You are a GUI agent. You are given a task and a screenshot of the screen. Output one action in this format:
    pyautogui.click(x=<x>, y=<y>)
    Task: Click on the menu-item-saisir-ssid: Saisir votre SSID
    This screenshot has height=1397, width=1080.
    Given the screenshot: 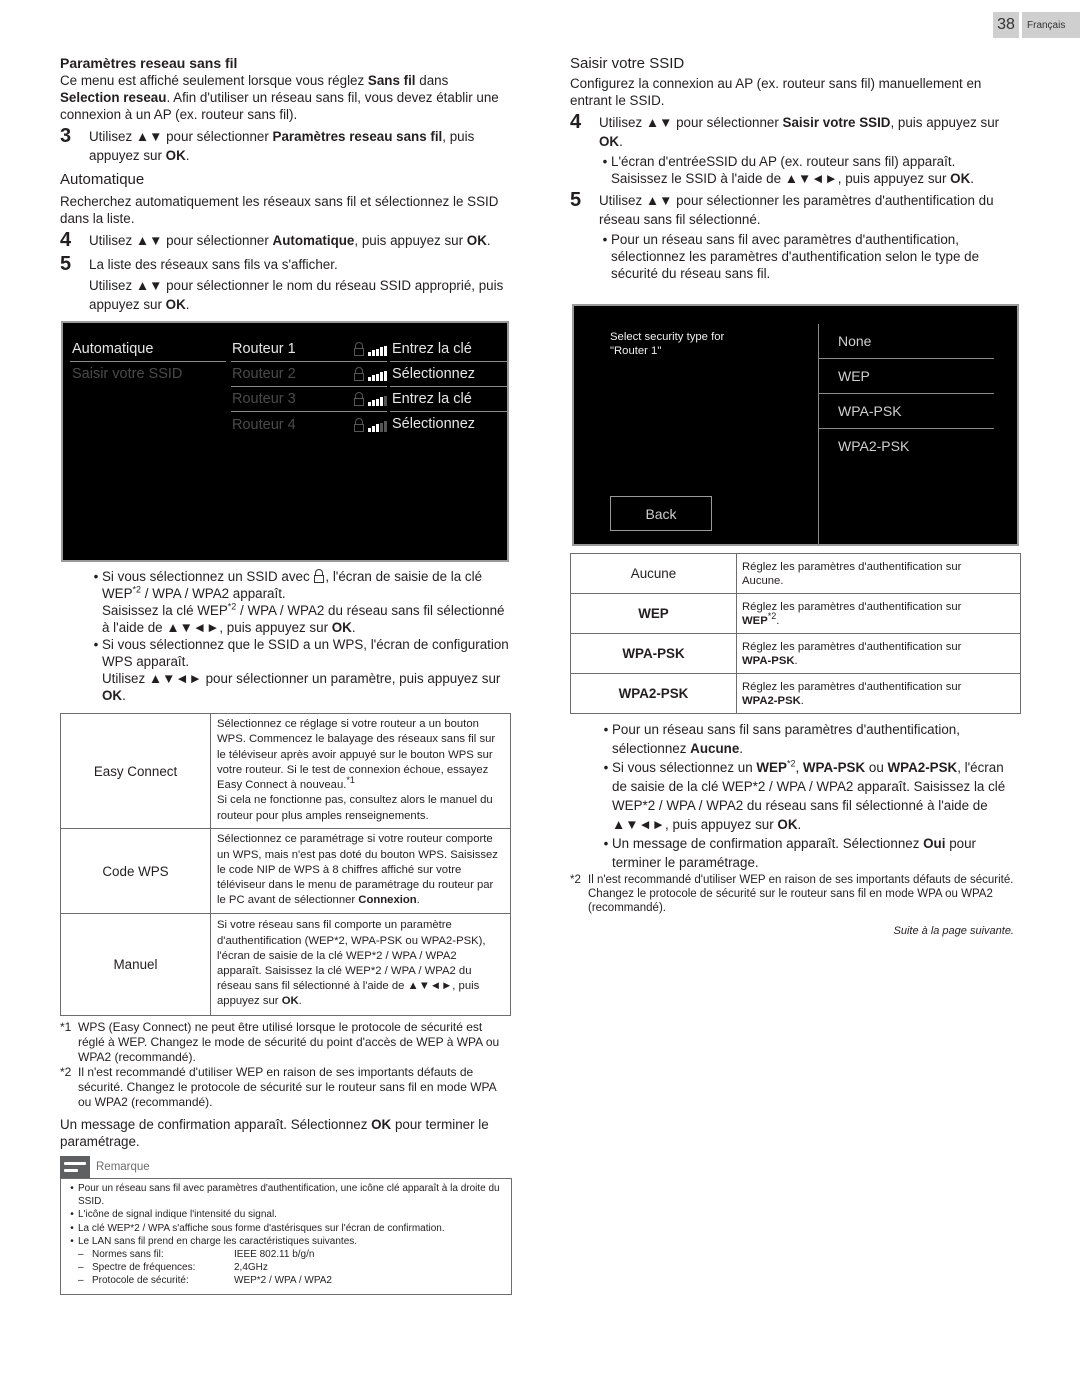 What is the action you would take?
    pyautogui.click(x=148, y=374)
    